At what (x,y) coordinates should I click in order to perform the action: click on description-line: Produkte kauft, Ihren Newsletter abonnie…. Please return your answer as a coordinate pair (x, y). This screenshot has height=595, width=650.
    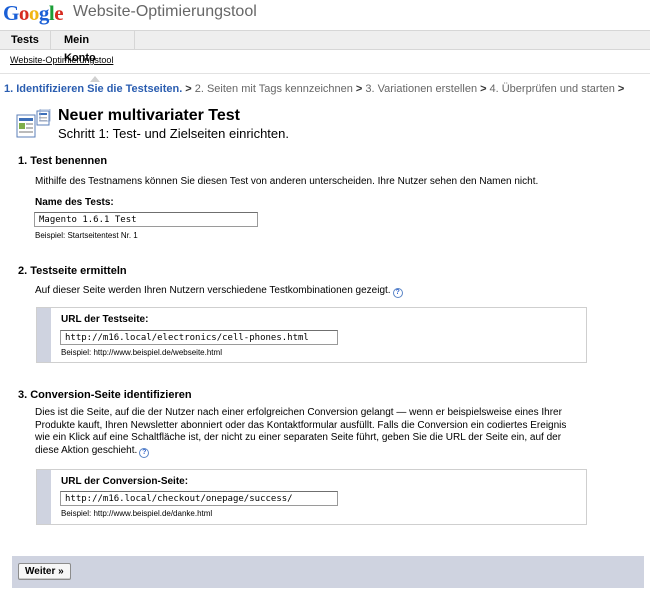
    Looking at the image, I should click on (301, 425).